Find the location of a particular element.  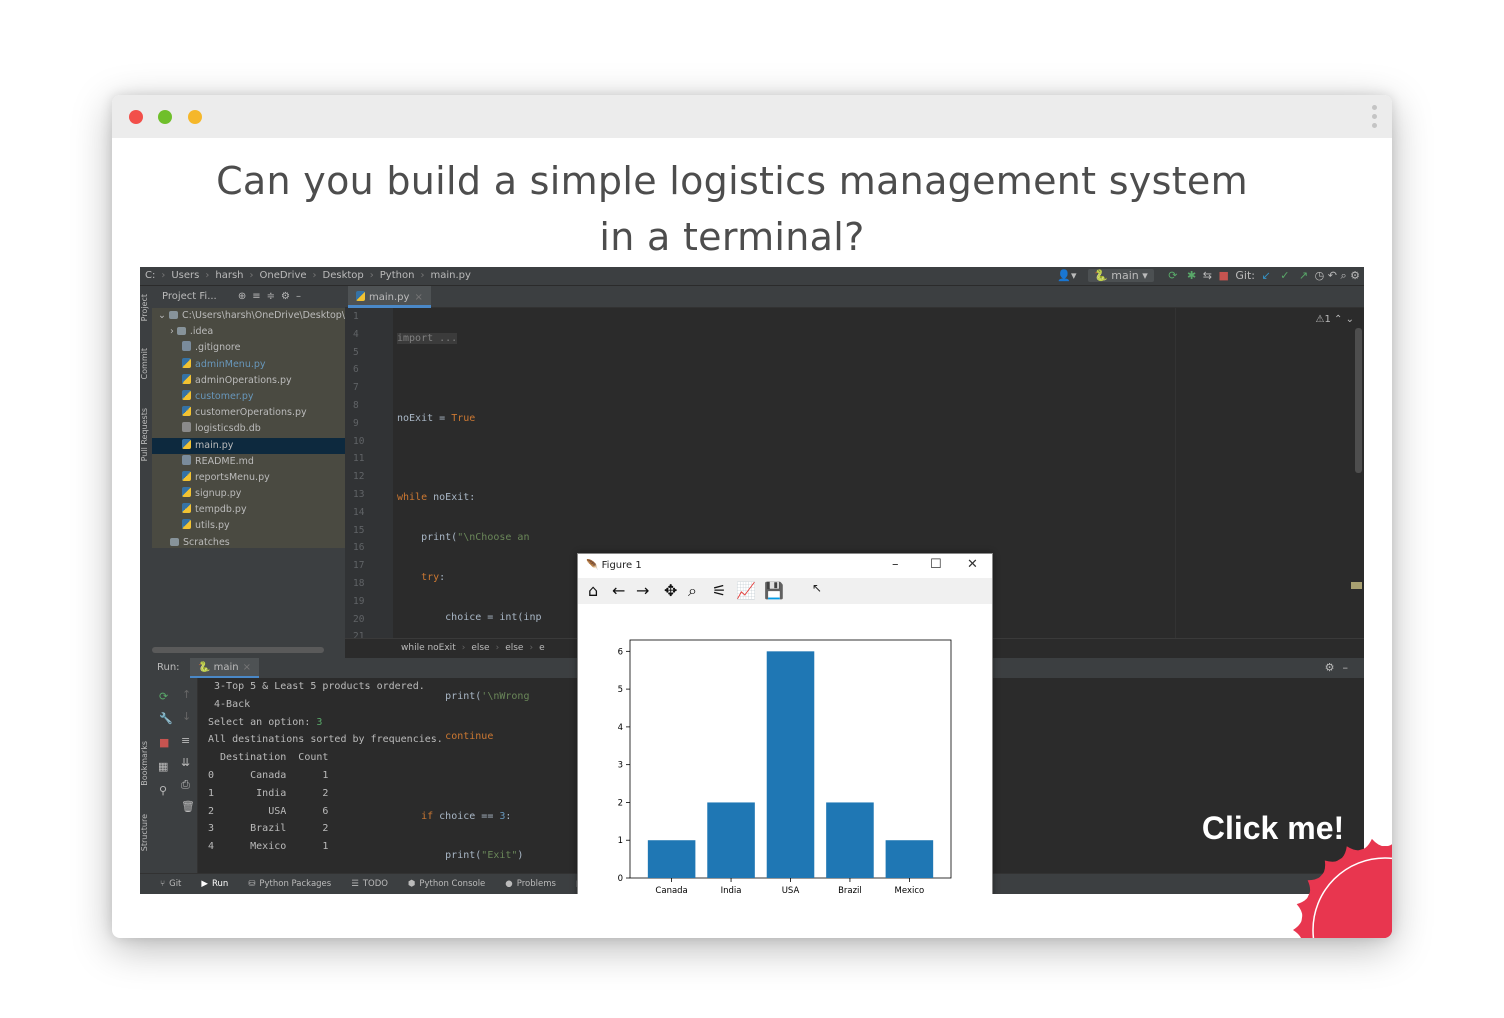

editor-scrollbar is located at coordinates (1358, 400).